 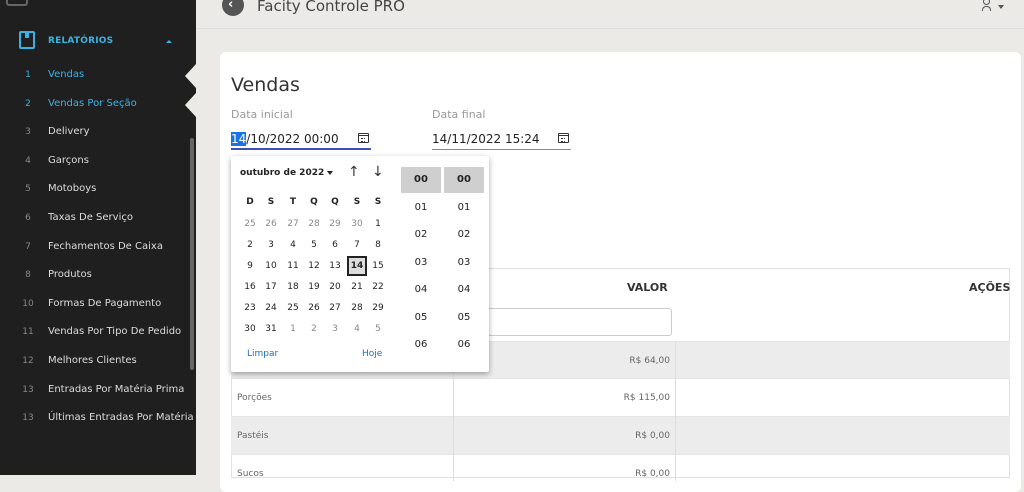 What do you see at coordinates (98, 162) in the screenshot?
I see `sidebar-item: 4 Garçons` at bounding box center [98, 162].